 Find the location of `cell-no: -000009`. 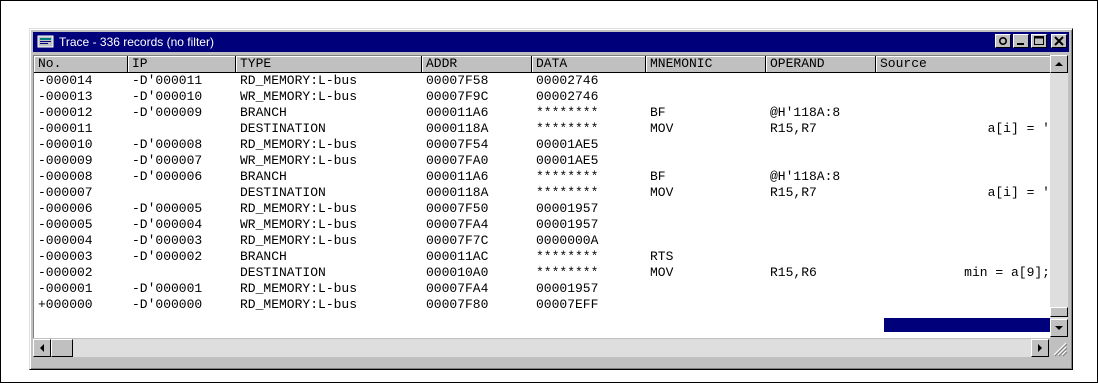

cell-no: -000009 is located at coordinates (65, 160).